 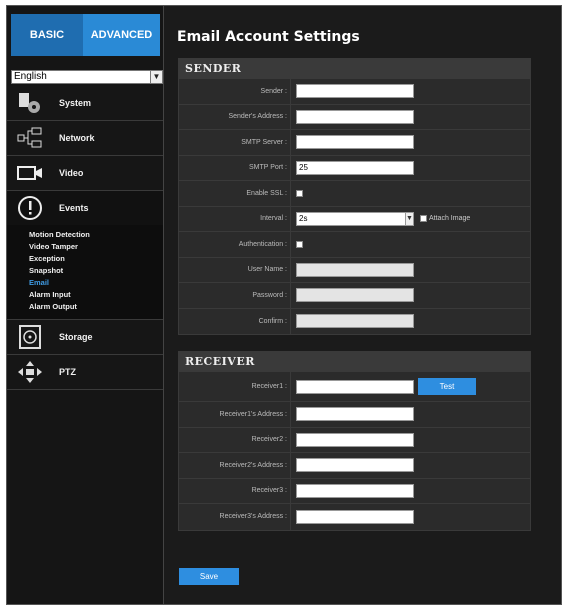 I want to click on sidebar-item-storage: Storage, so click(x=85, y=337).